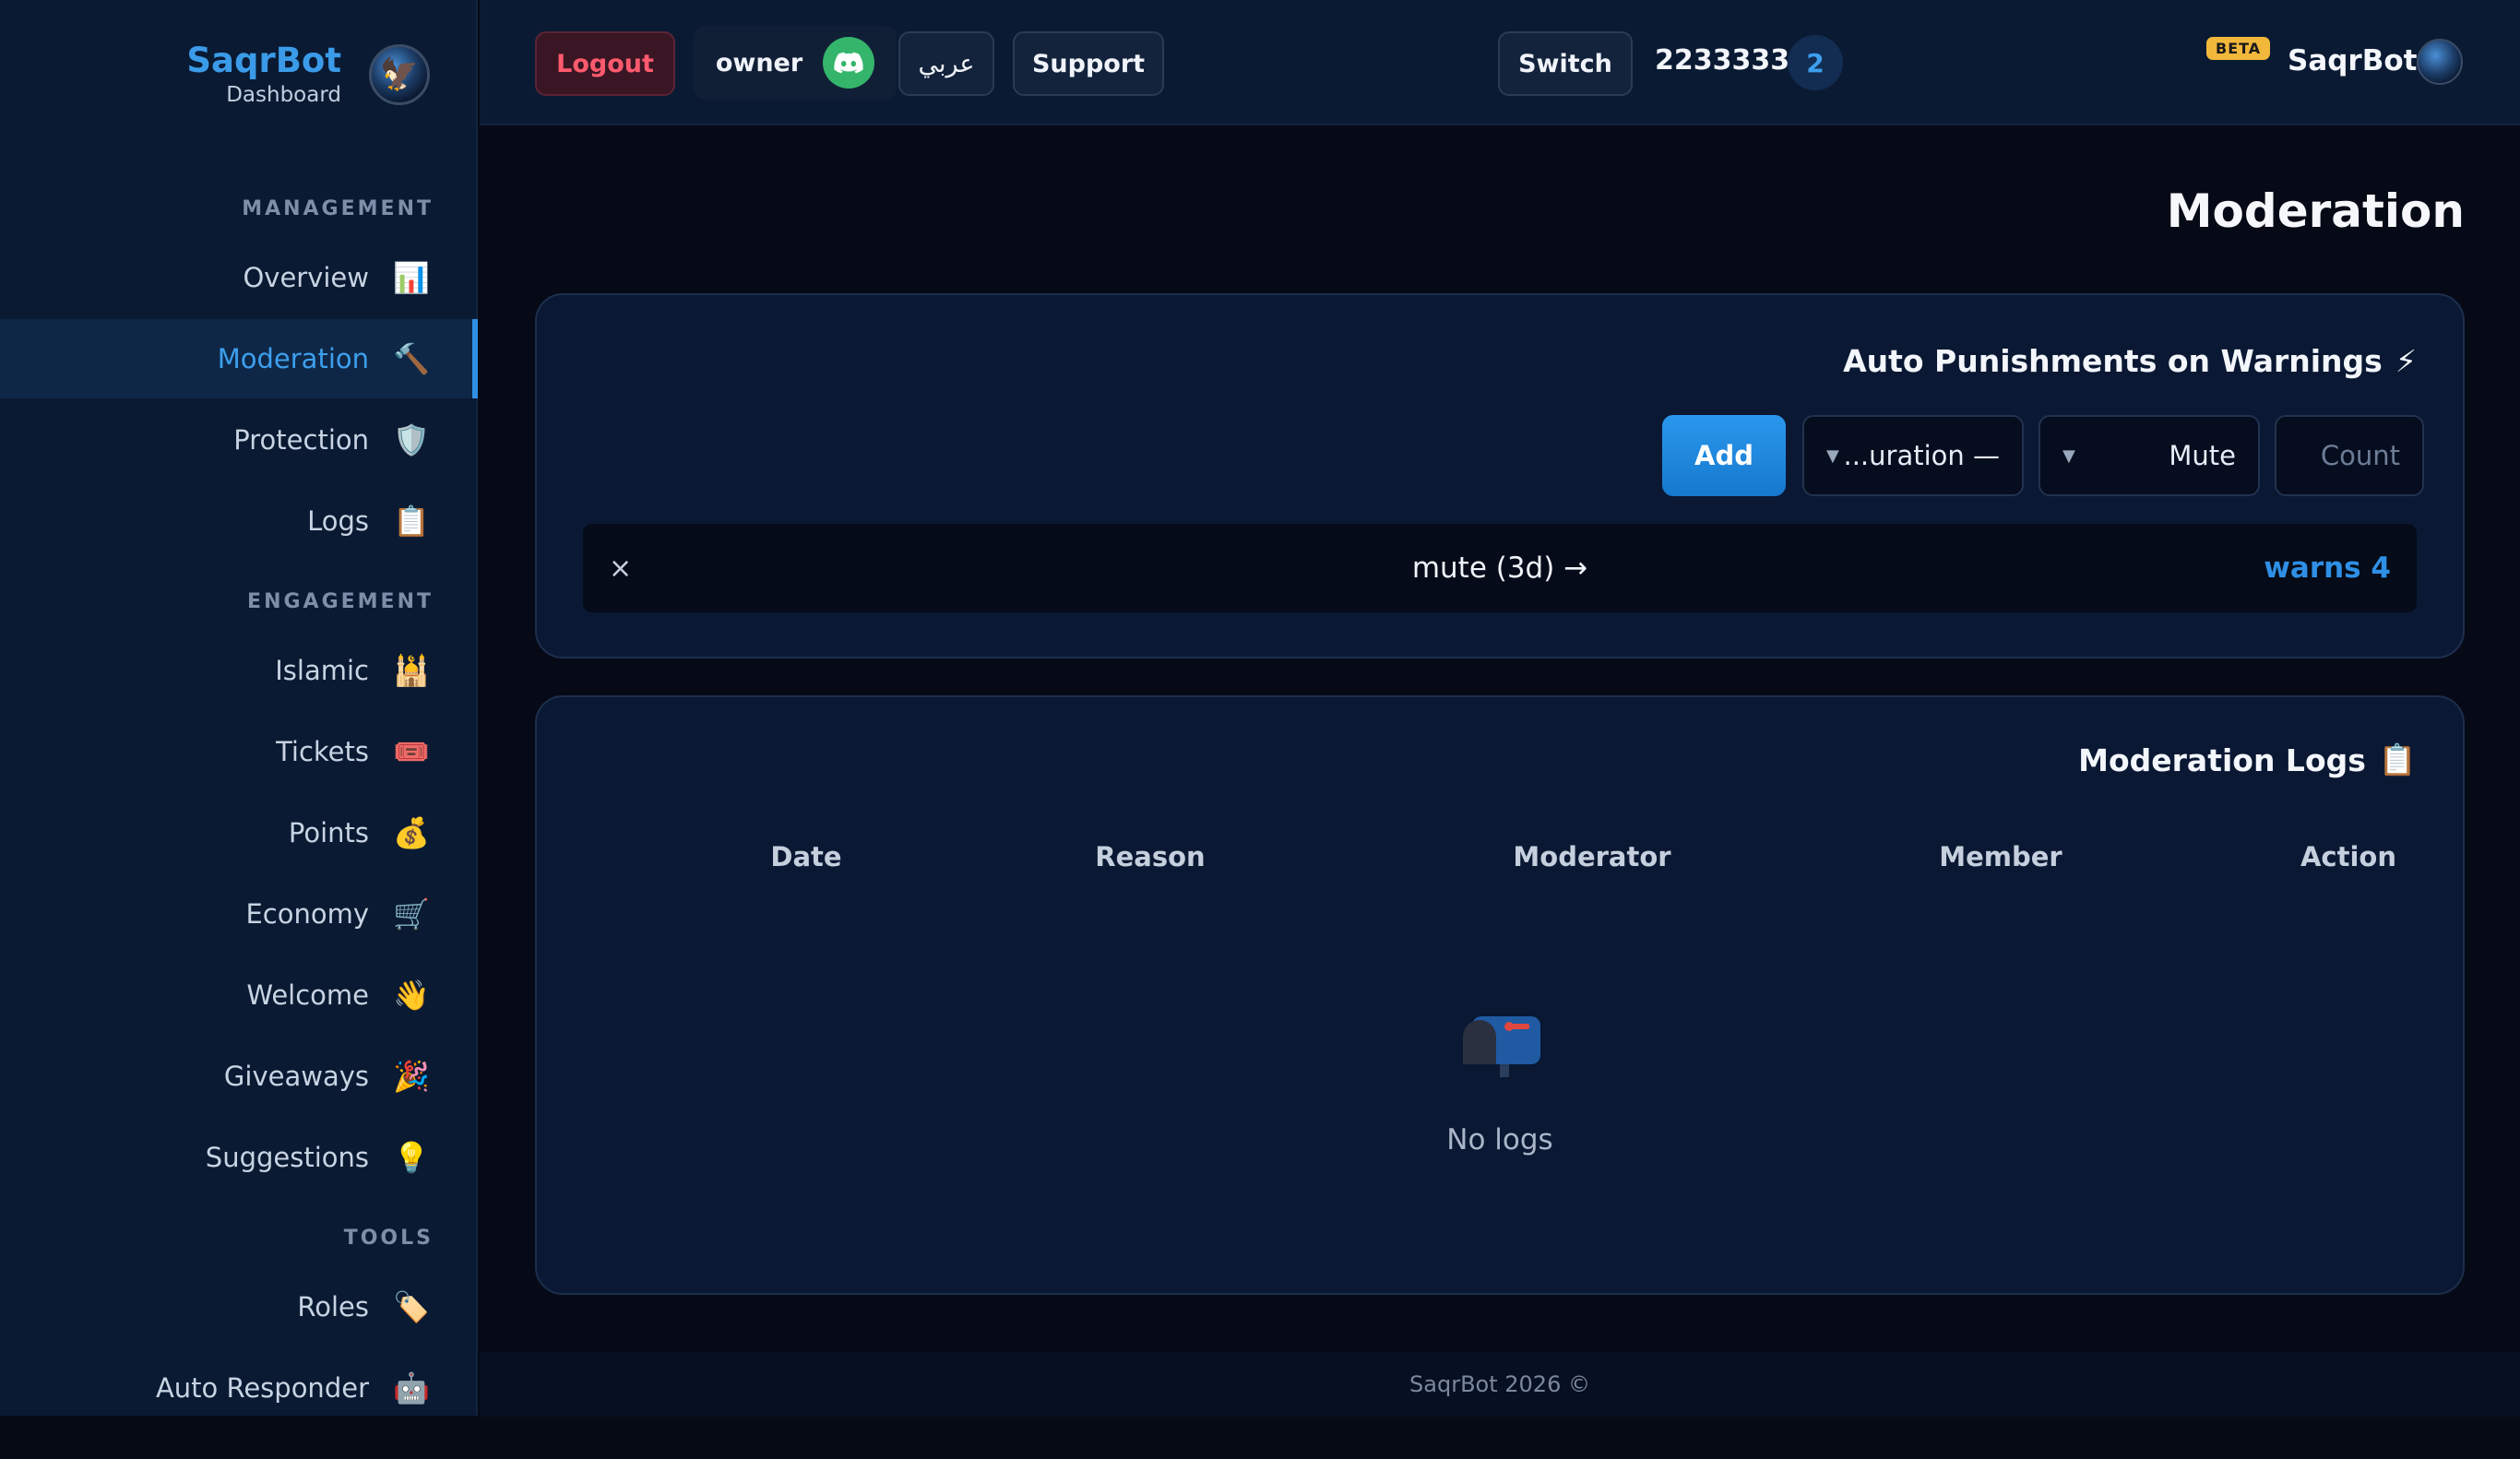 This screenshot has height=1459, width=2520. I want to click on brand: SaqrBot Dashboard 🦅, so click(308, 75).